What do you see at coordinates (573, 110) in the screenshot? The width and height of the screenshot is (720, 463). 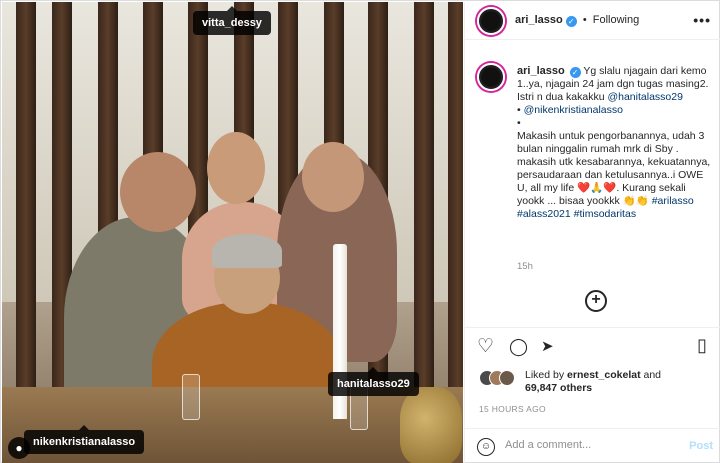 I see `mention-link: @nikenkristianalasso` at bounding box center [573, 110].